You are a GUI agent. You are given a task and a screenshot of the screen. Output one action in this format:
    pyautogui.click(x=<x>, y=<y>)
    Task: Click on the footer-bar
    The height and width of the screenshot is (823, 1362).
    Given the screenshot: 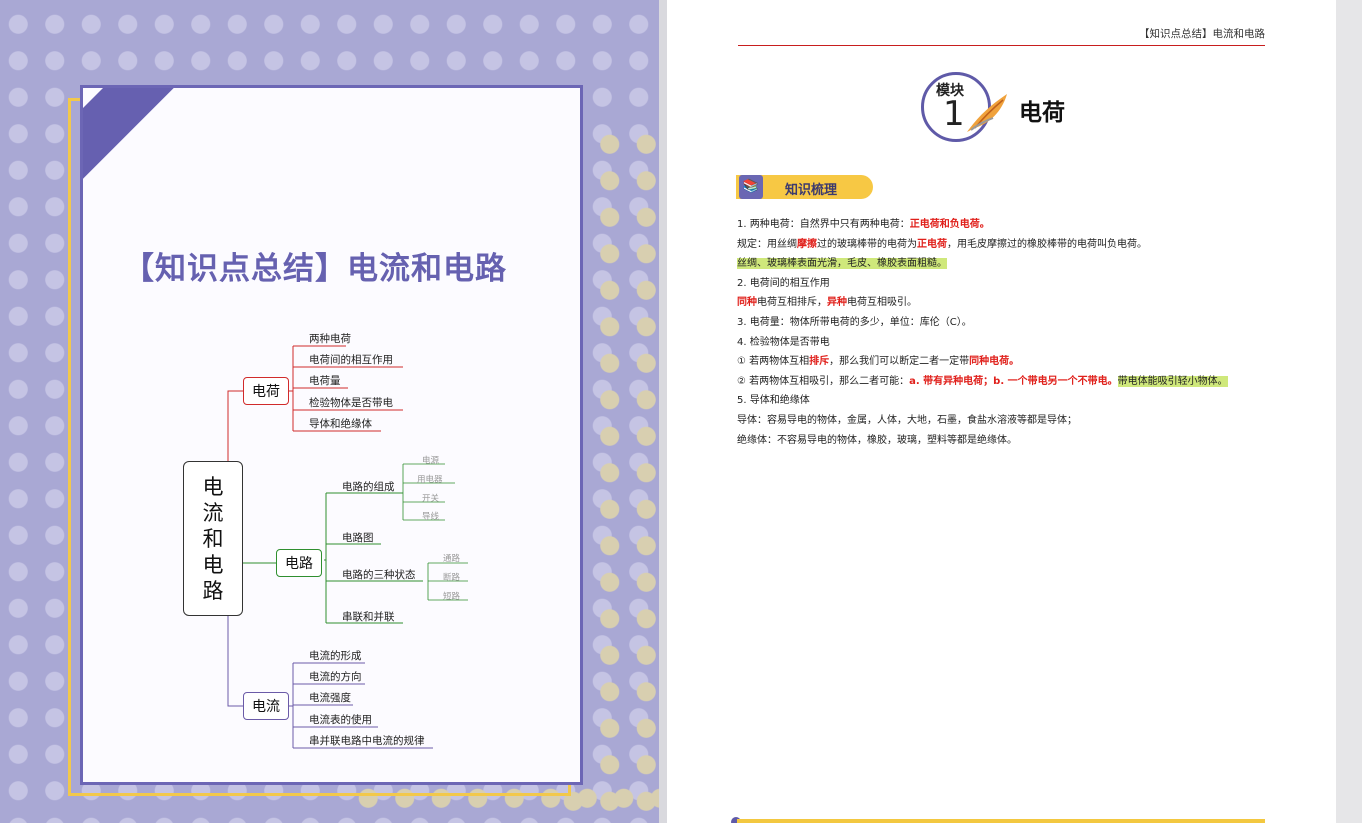 What is the action you would take?
    pyautogui.click(x=1001, y=821)
    